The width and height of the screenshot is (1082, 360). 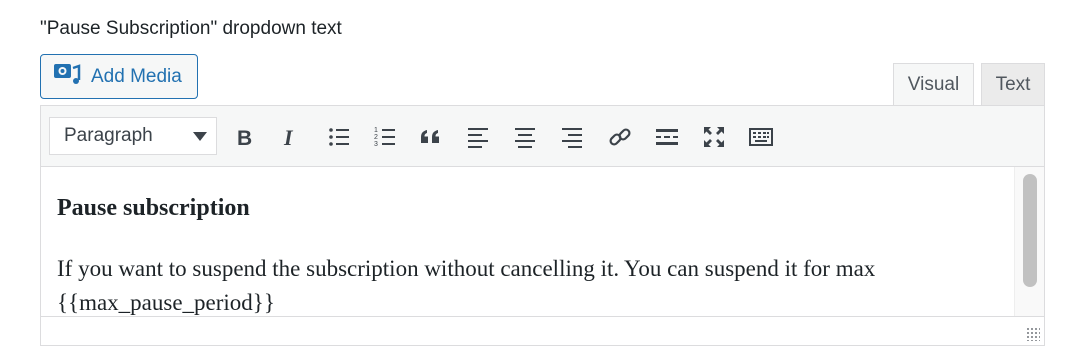 I want to click on bulleted-list-icon, so click(x=339, y=137).